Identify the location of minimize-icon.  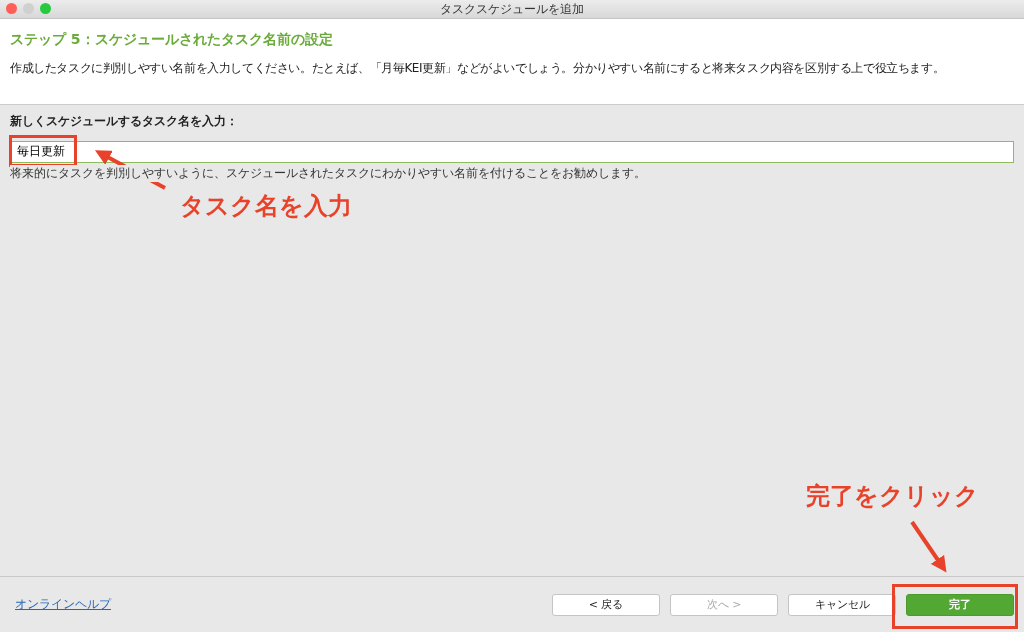
(28, 8).